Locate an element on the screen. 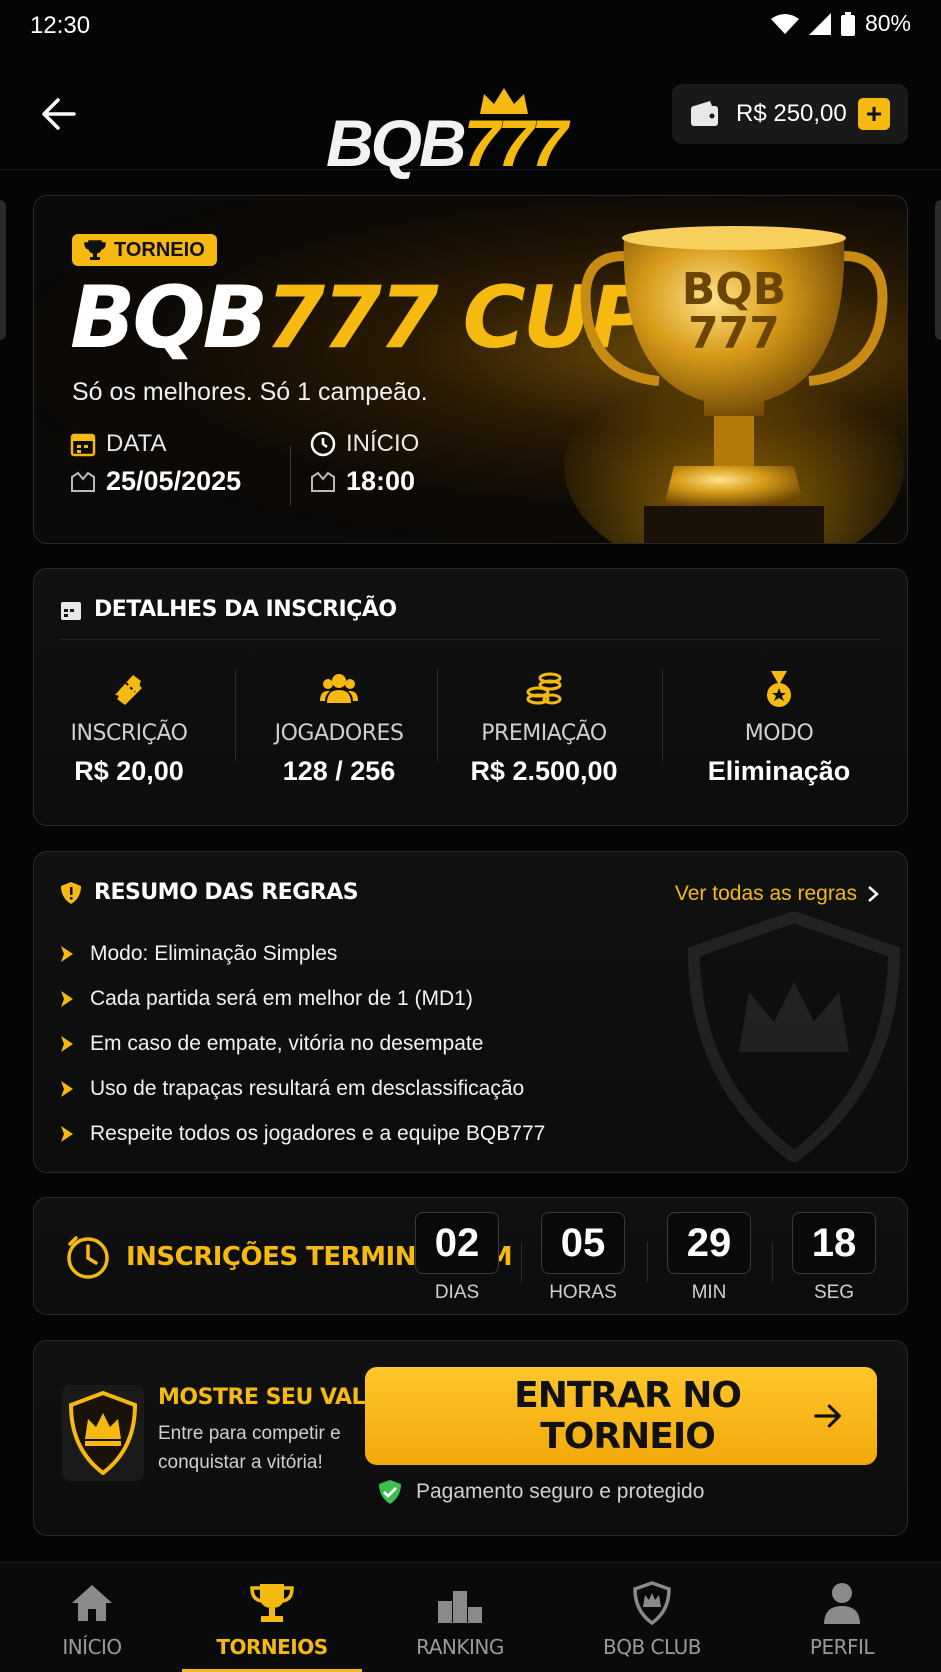  nav-item-home: INÍCIO is located at coordinates (92, 1617).